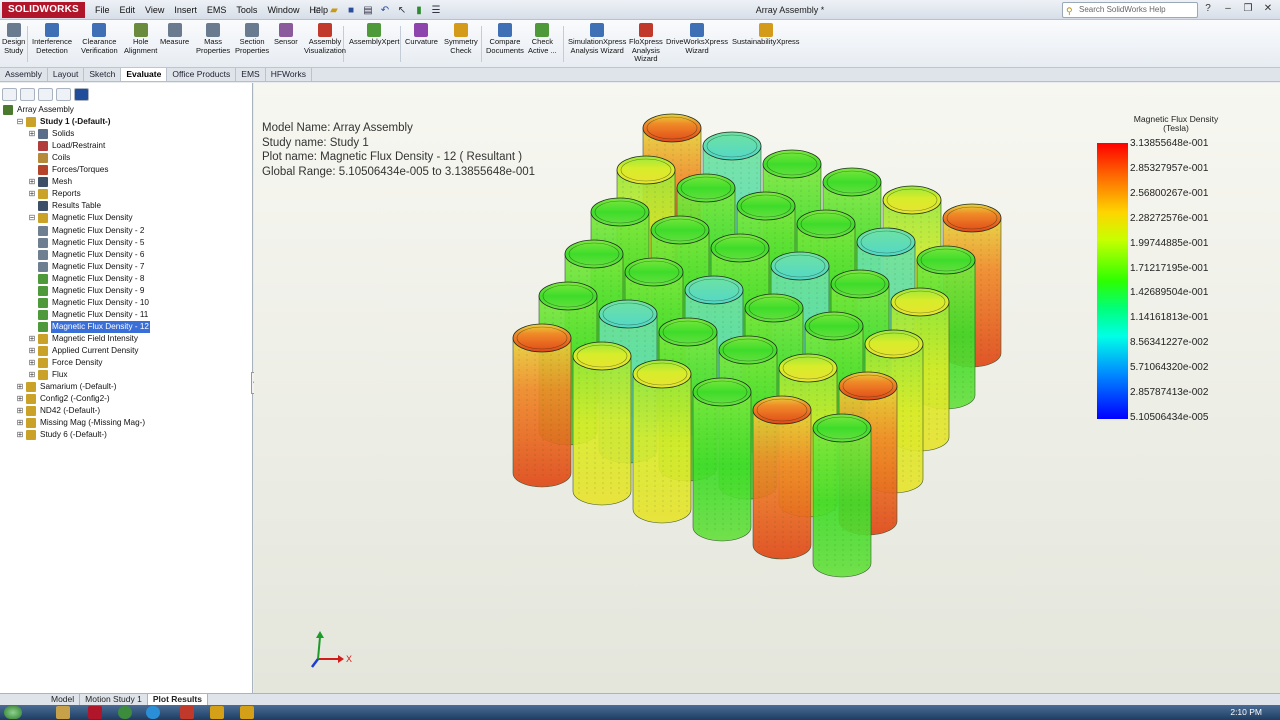 This screenshot has height=720, width=1280. Describe the element at coordinates (125, 712) in the screenshot. I see `chrome-taskbar-icon` at that location.